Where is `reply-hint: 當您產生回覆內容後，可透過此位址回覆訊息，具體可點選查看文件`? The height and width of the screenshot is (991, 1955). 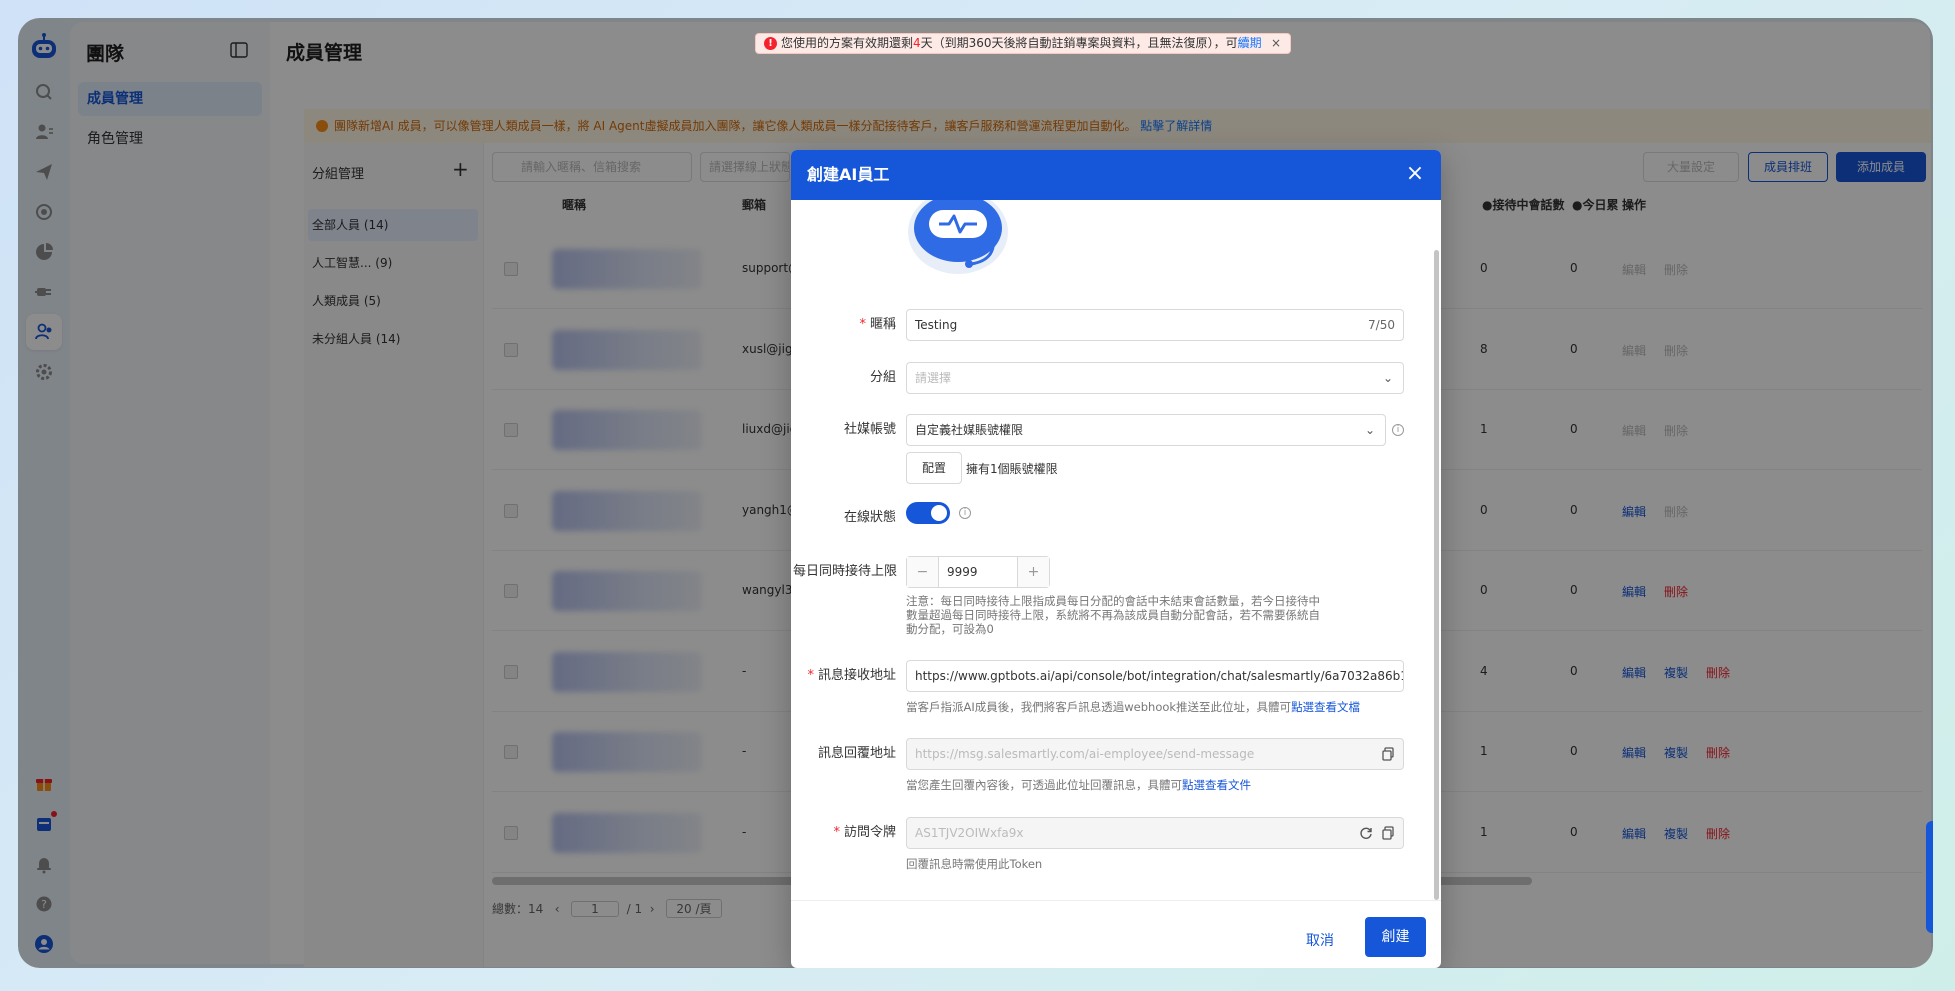 reply-hint: 當您產生回覆內容後，可透過此位址回覆訊息，具體可點選查看文件 is located at coordinates (1078, 785).